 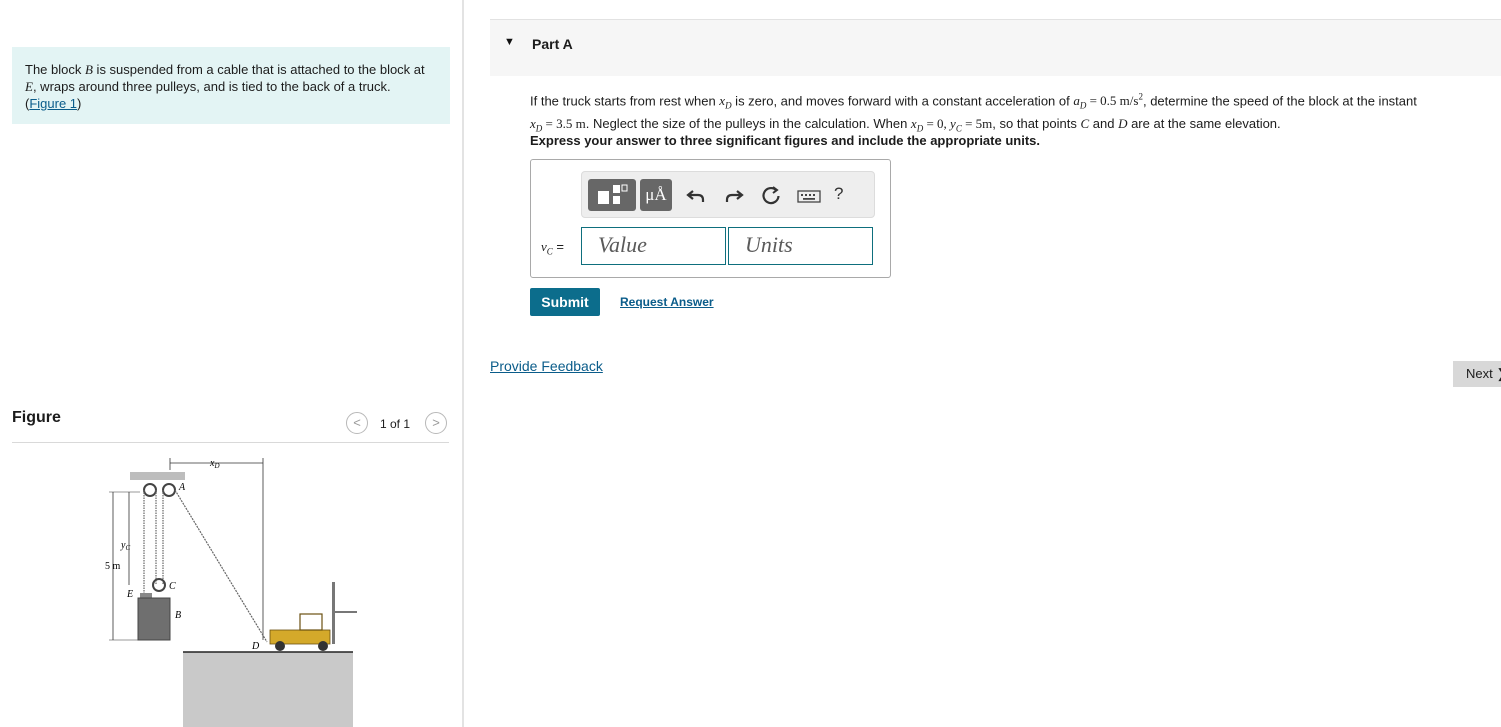 I want to click on templates-button, so click(x=612, y=195).